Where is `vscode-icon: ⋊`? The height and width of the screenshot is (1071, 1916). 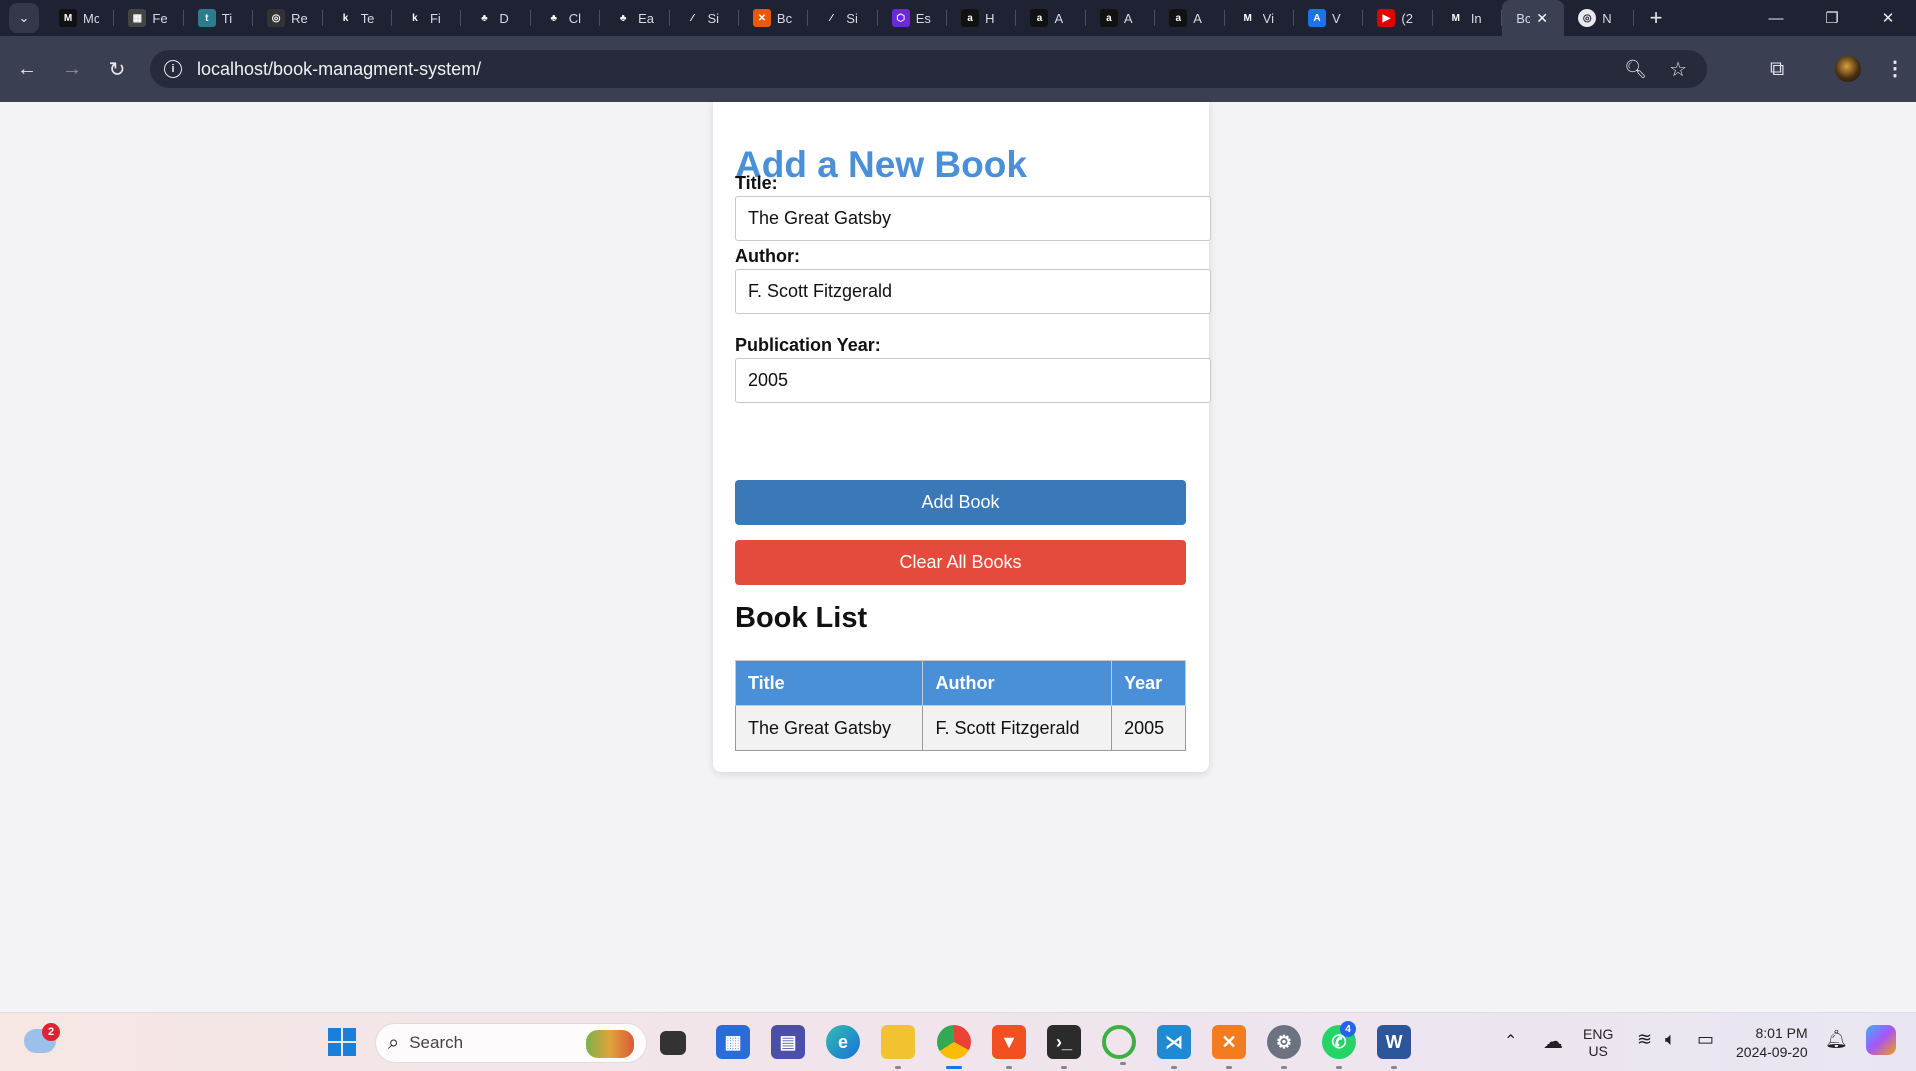
vscode-icon: ⋊ is located at coordinates (1174, 1047).